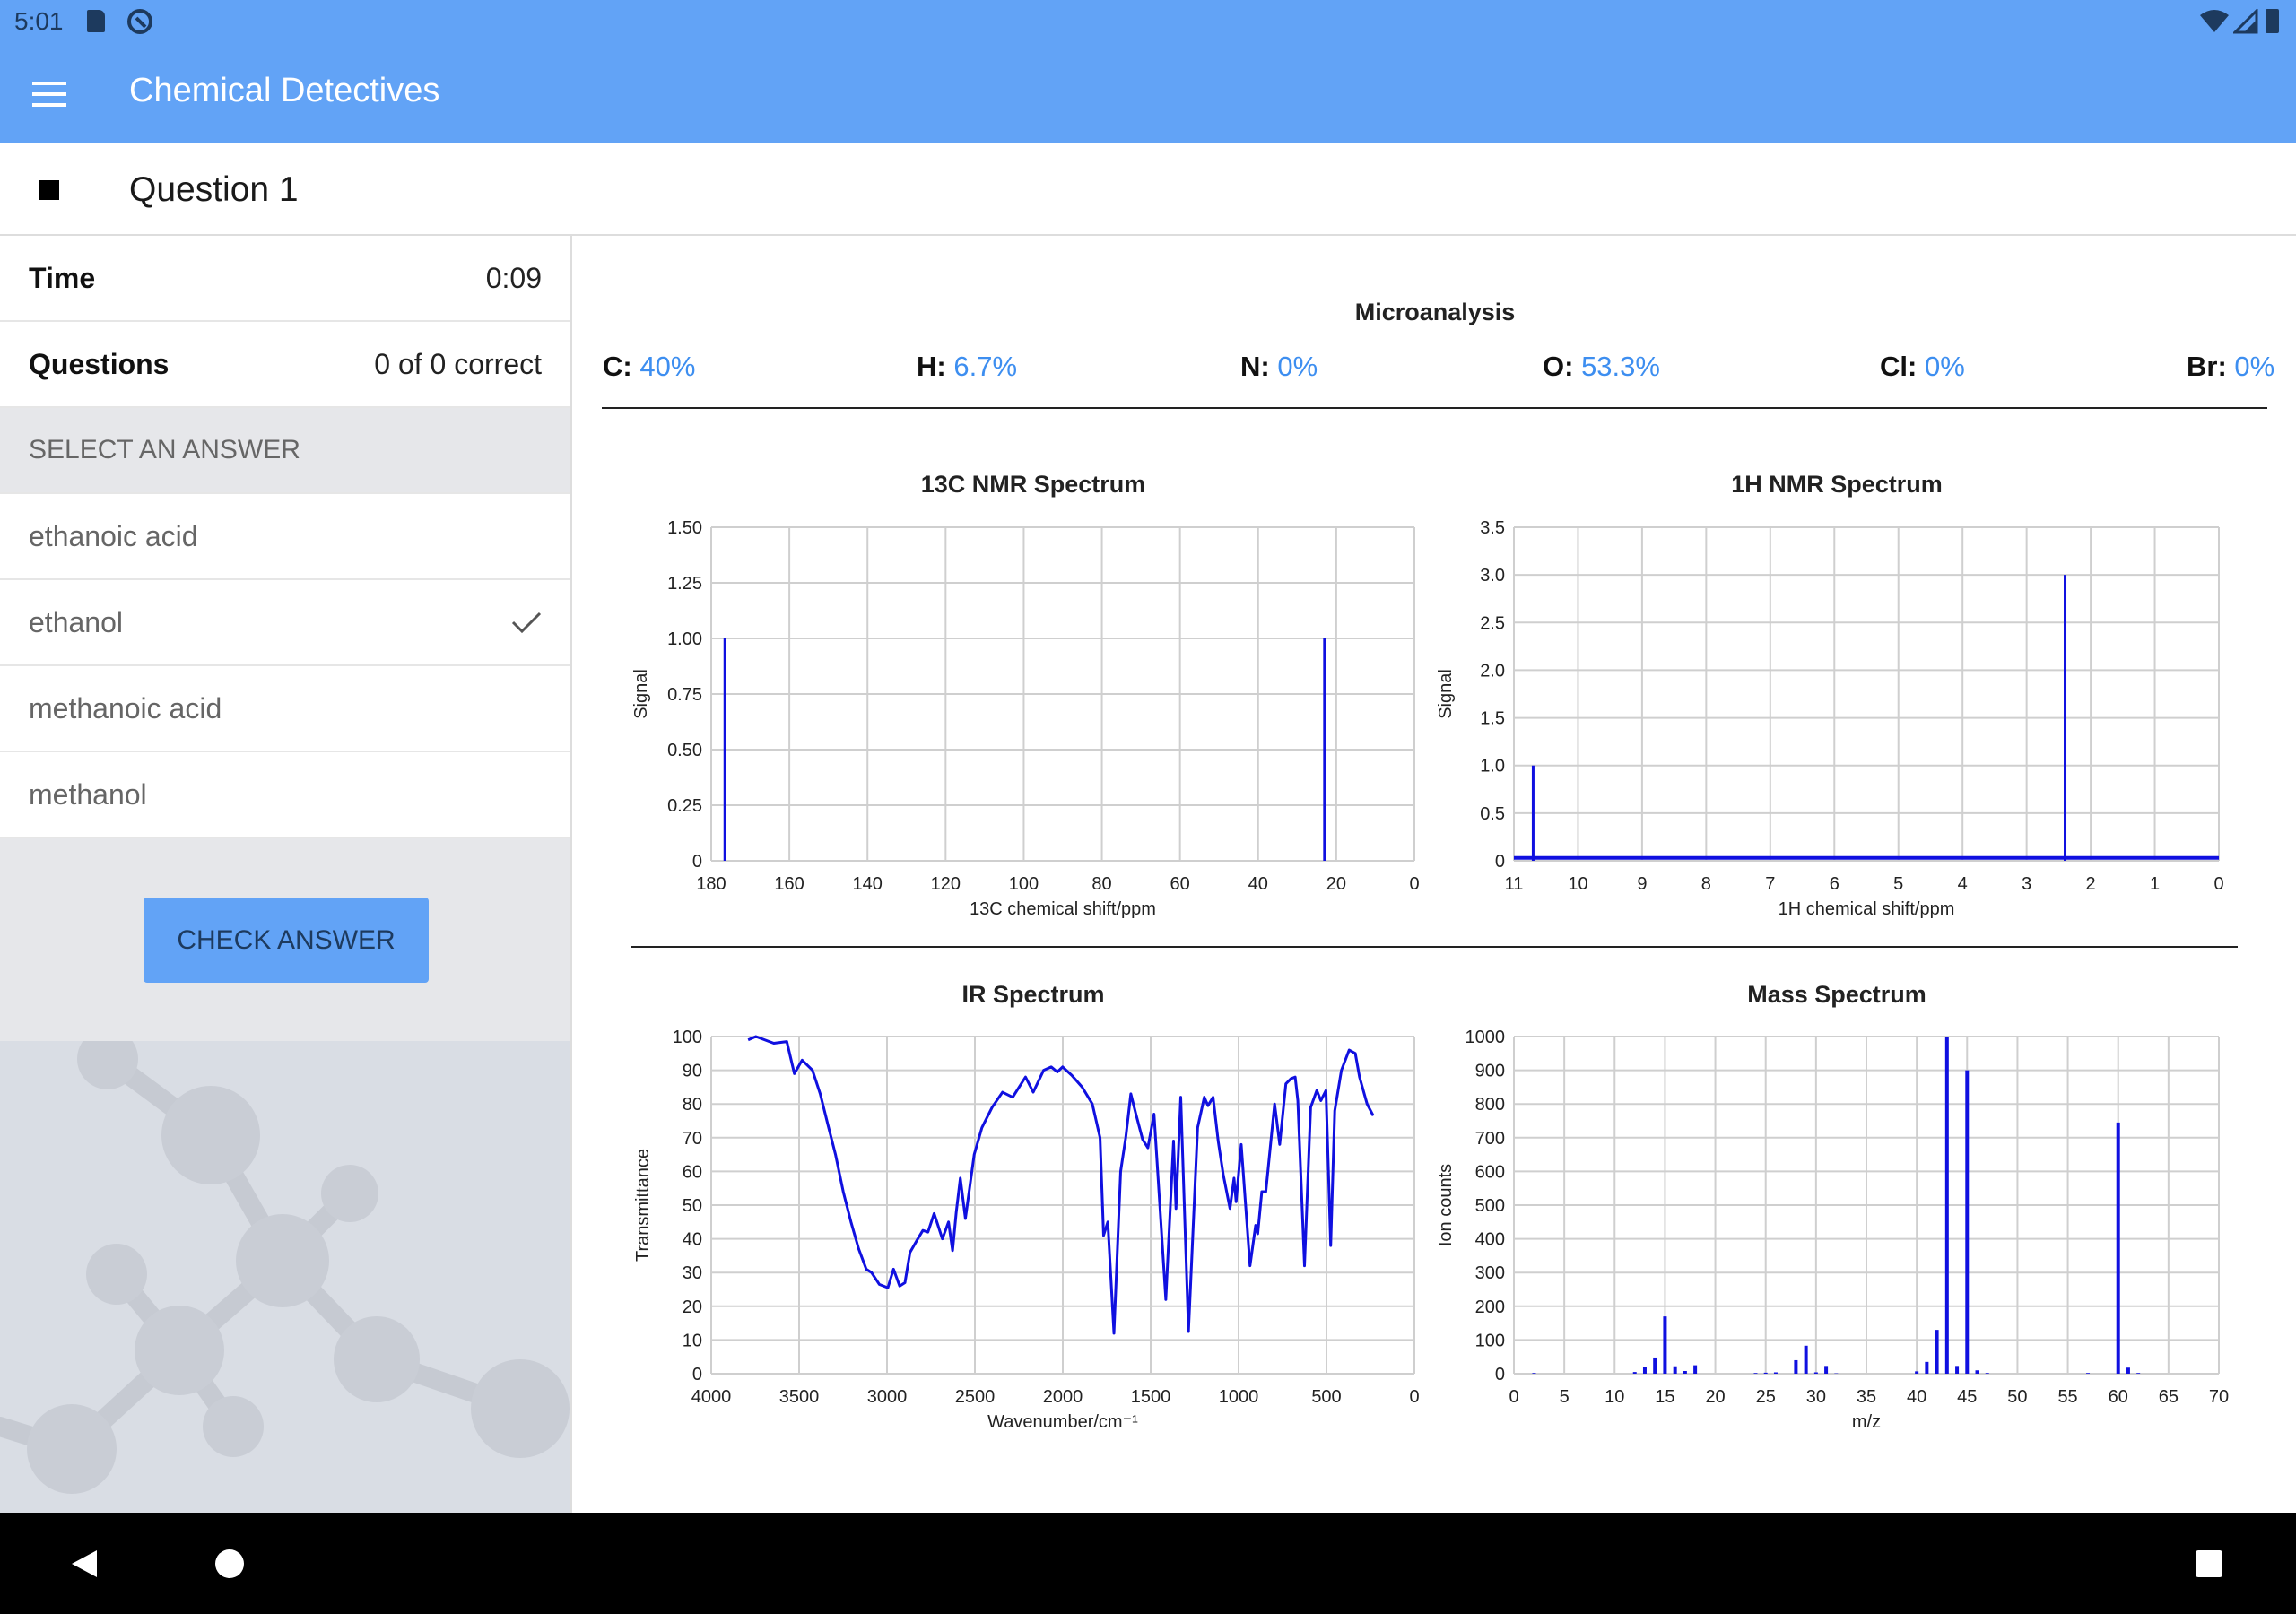  I want to click on time-row: Time 0:09, so click(285, 279).